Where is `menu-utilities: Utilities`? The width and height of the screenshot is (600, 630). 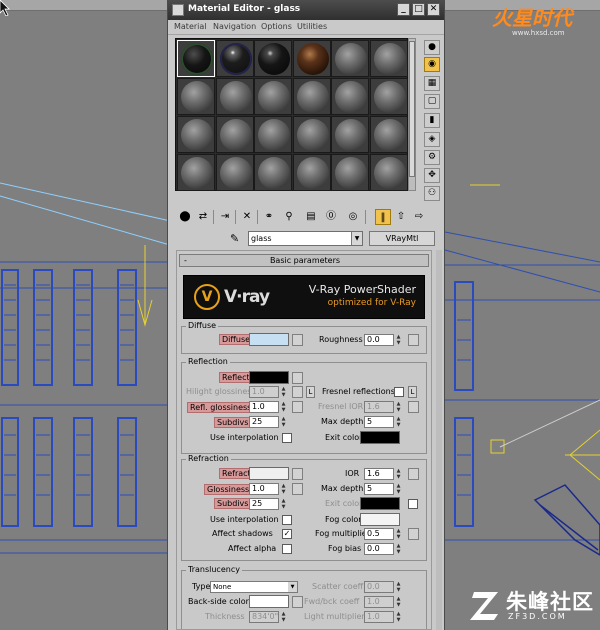 menu-utilities: Utilities is located at coordinates (312, 26).